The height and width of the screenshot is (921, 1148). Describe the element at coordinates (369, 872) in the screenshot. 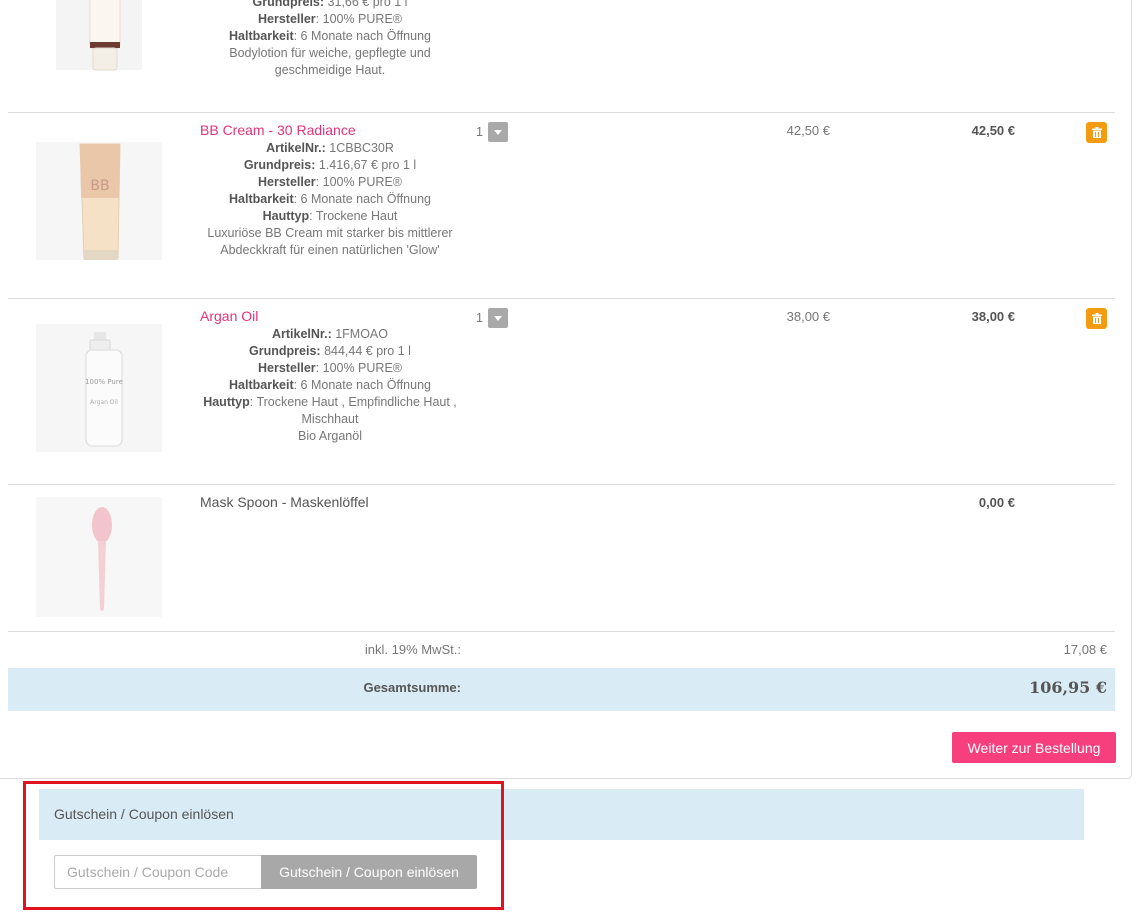

I see `redeem-coupon-button: Gutschein / Coupon einlösen` at that location.